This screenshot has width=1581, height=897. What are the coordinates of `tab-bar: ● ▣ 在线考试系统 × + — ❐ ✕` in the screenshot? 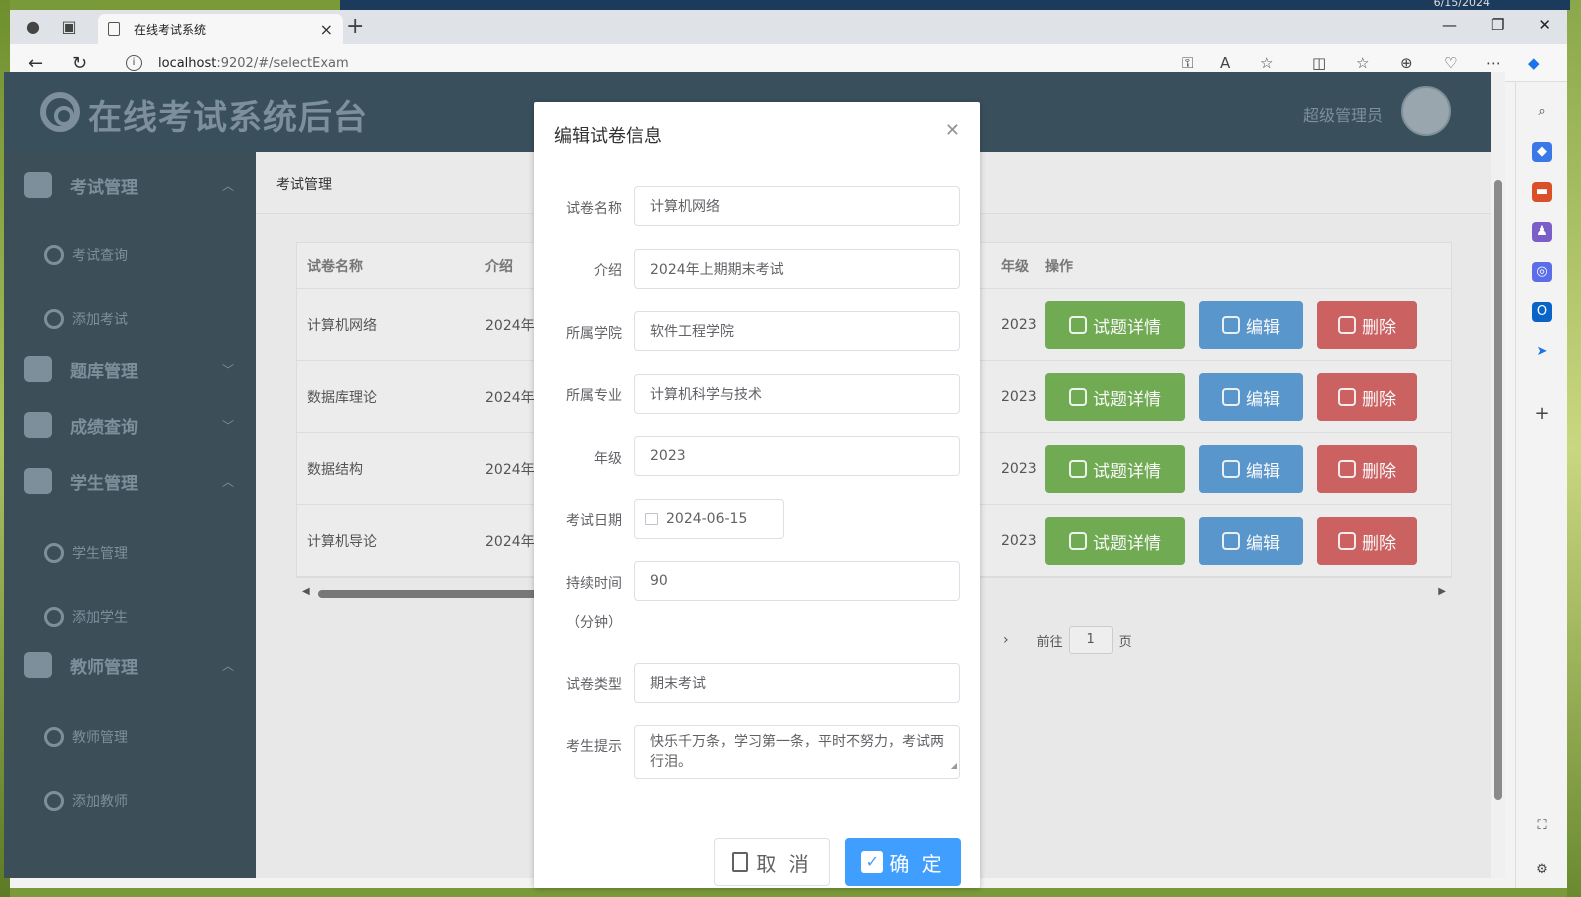 It's located at (788, 27).